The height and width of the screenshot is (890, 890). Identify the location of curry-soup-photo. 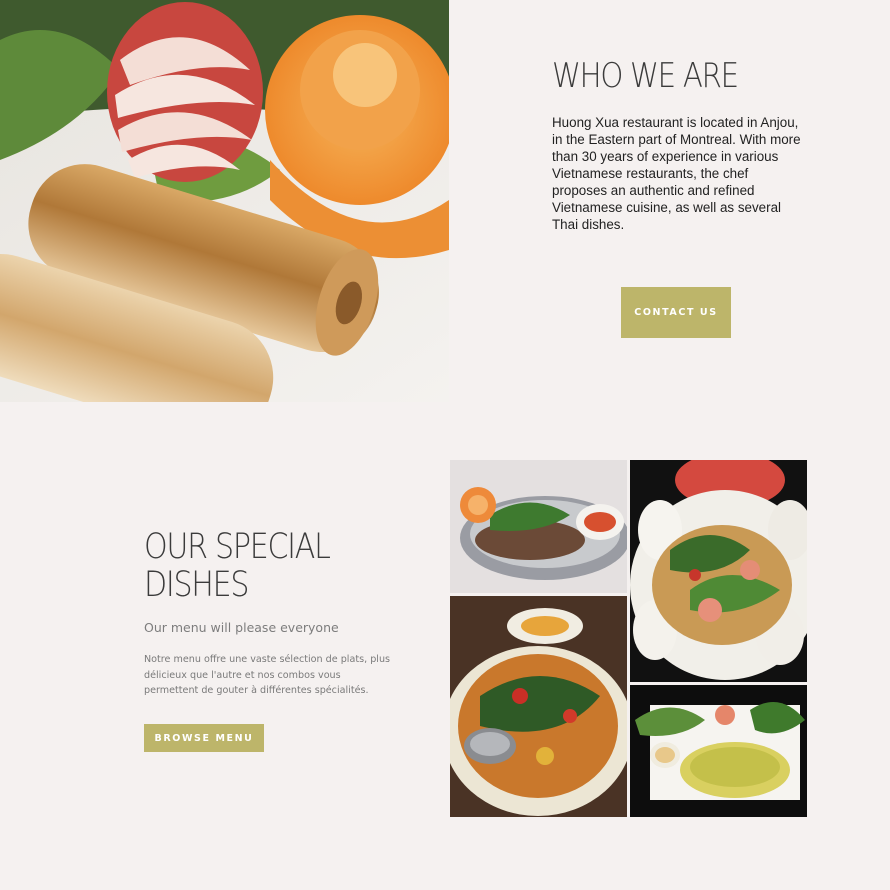
(538, 706).